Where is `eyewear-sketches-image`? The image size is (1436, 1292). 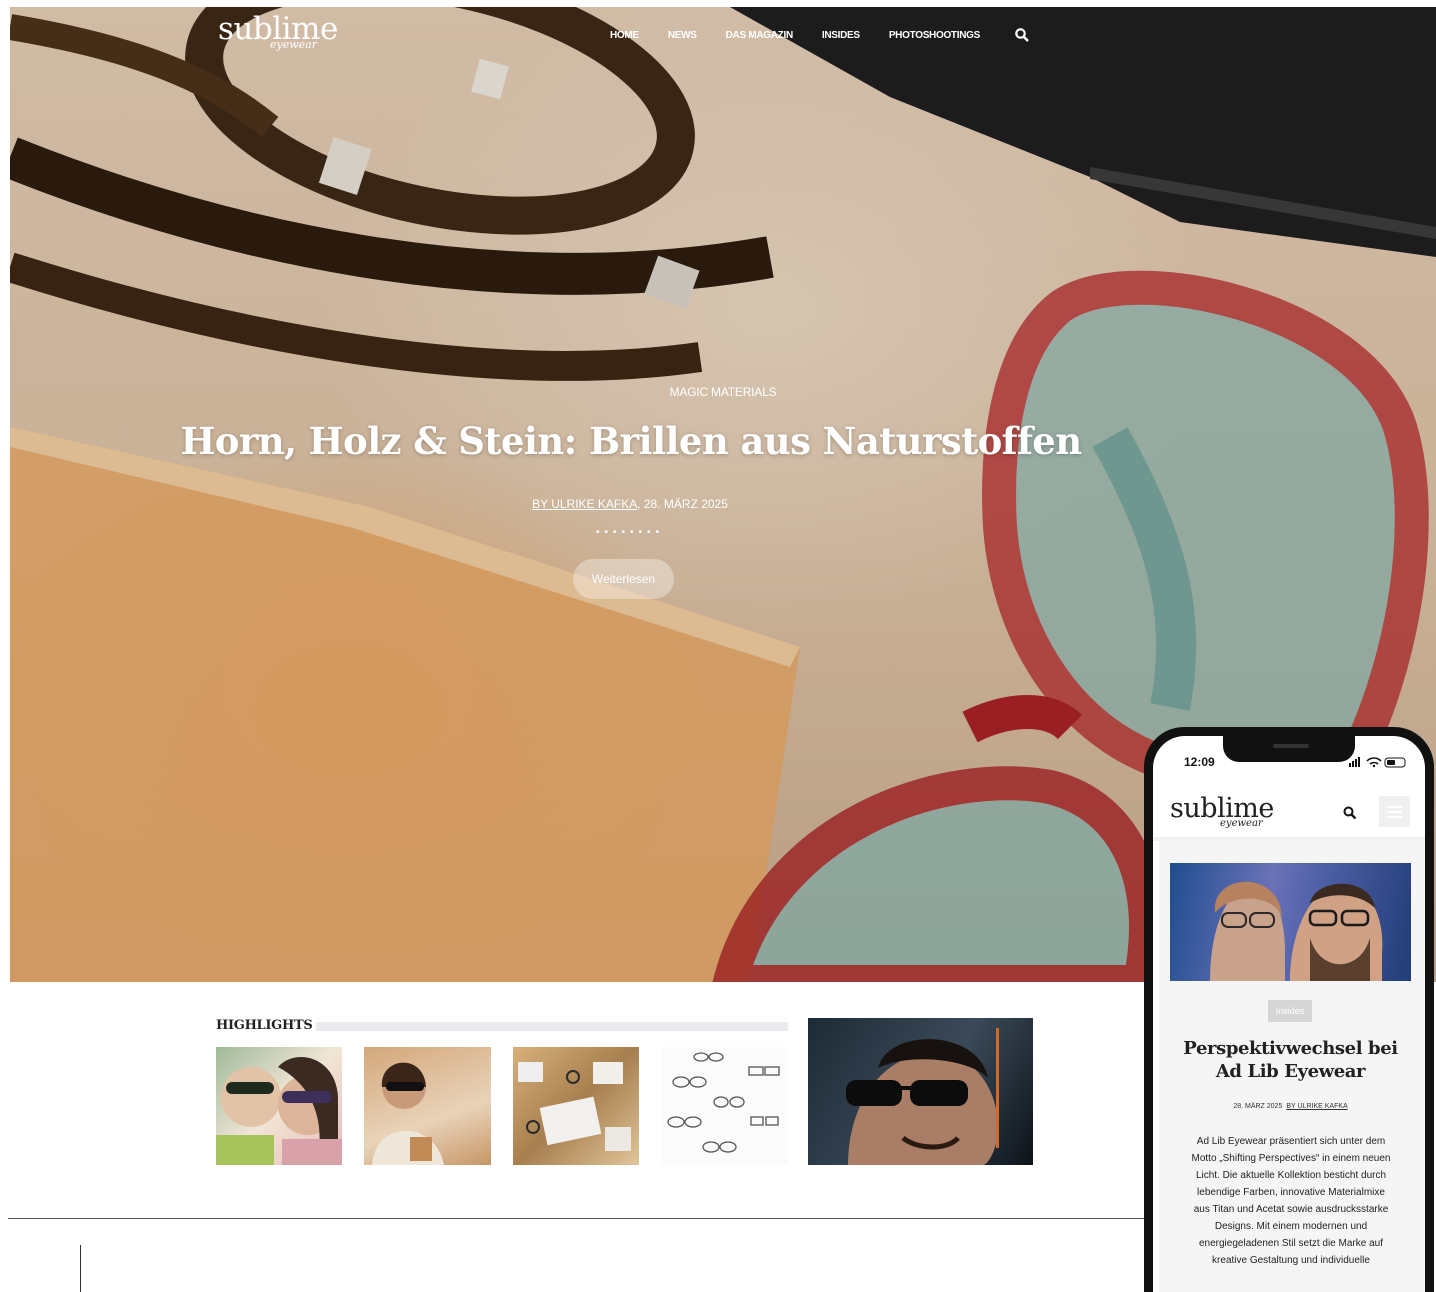 eyewear-sketches-image is located at coordinates (723, 1102).